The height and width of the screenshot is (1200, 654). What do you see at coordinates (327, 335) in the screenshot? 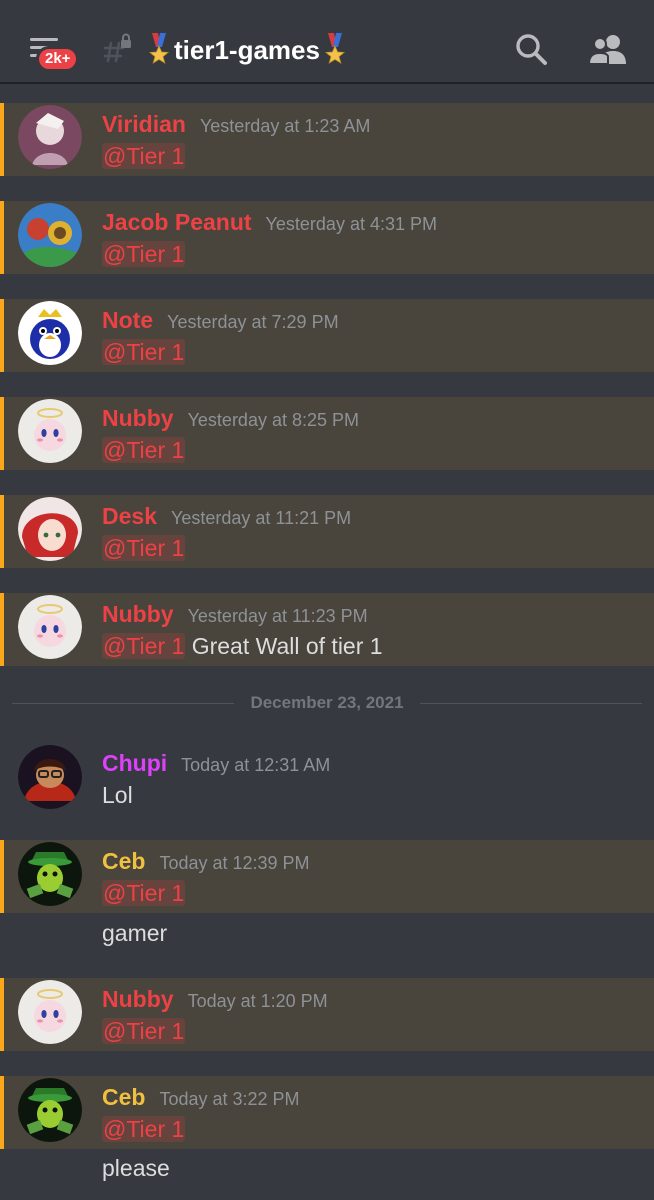
I see `message: Note Yesterday at 7:29 PM @Tier 1` at bounding box center [327, 335].